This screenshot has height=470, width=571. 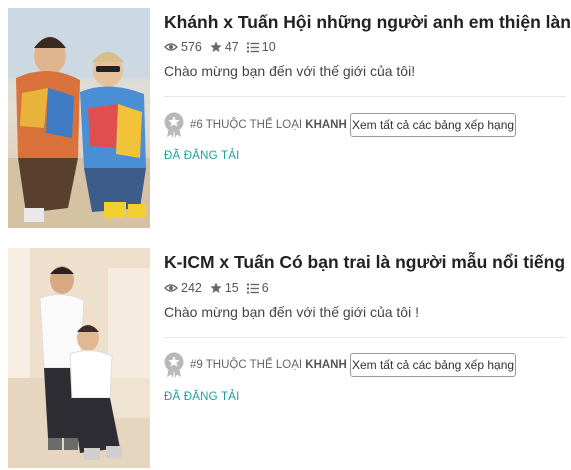 I want to click on votes-count: 15, so click(x=231, y=288).